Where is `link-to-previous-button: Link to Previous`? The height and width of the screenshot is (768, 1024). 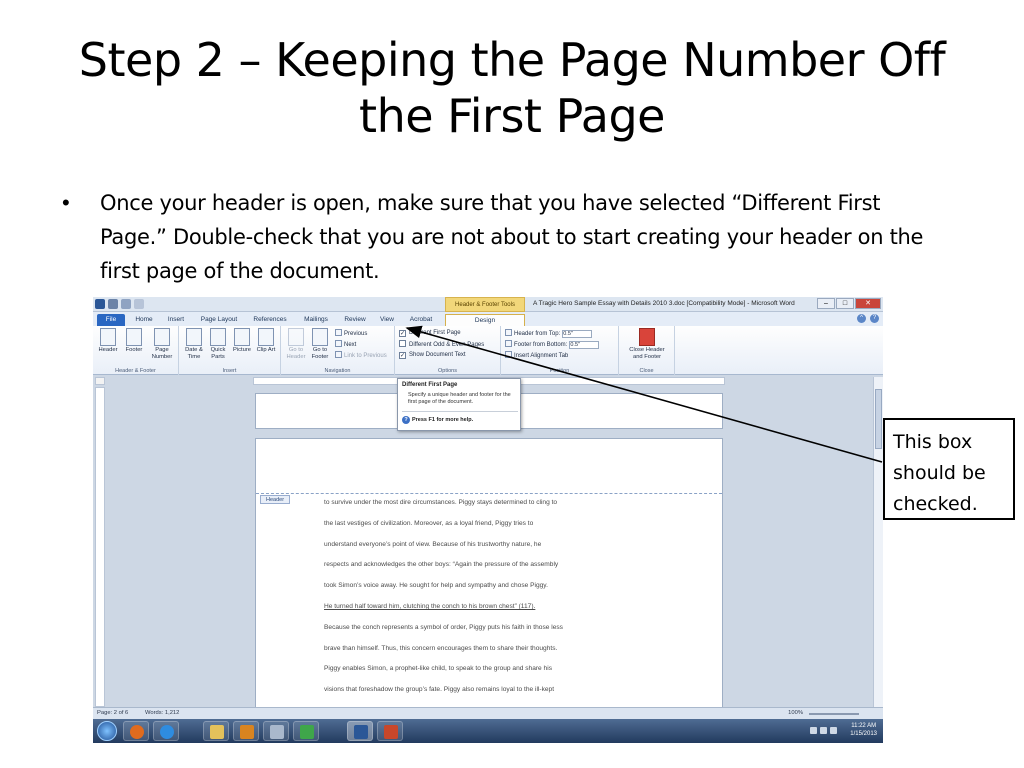 link-to-previous-button: Link to Previous is located at coordinates (361, 355).